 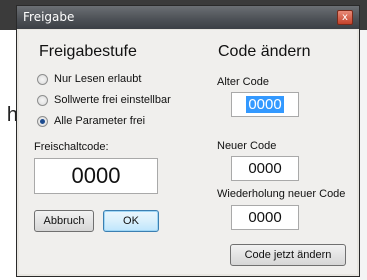 I want to click on alter-code-label: Alter Code, so click(x=243, y=82).